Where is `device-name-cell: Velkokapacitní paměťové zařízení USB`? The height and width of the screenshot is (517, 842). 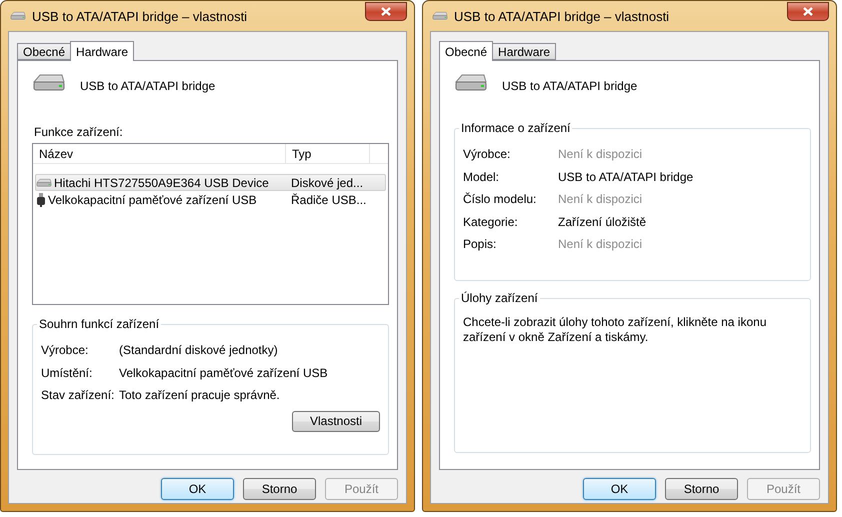
device-name-cell: Velkokapacitní paměťové zařízení USB is located at coordinates (152, 199).